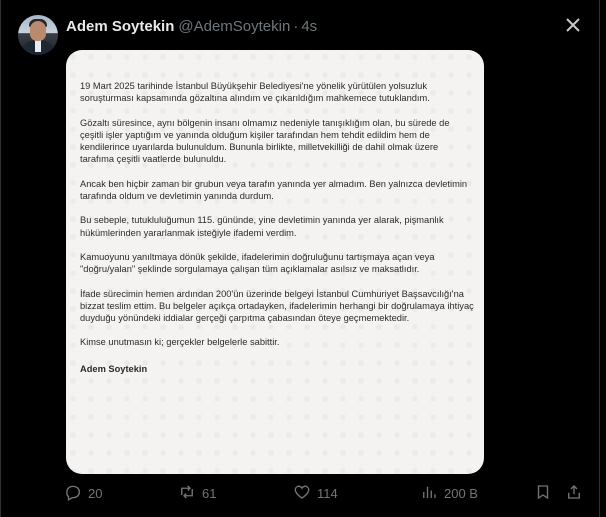  What do you see at coordinates (187, 493) in the screenshot?
I see `repost-icon` at bounding box center [187, 493].